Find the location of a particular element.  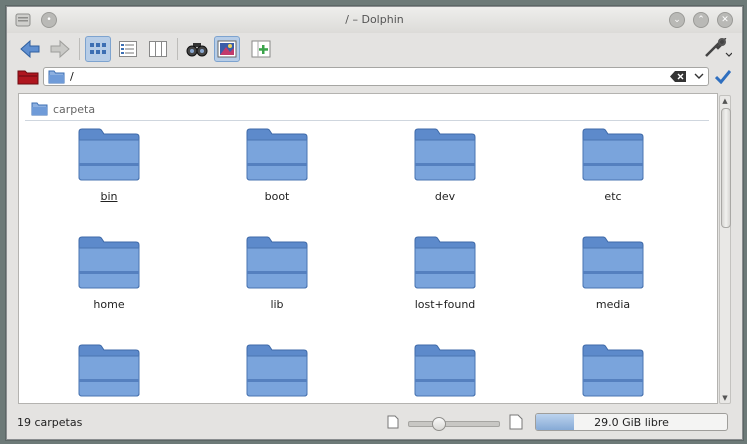

zoom-out-icon is located at coordinates (393, 422).